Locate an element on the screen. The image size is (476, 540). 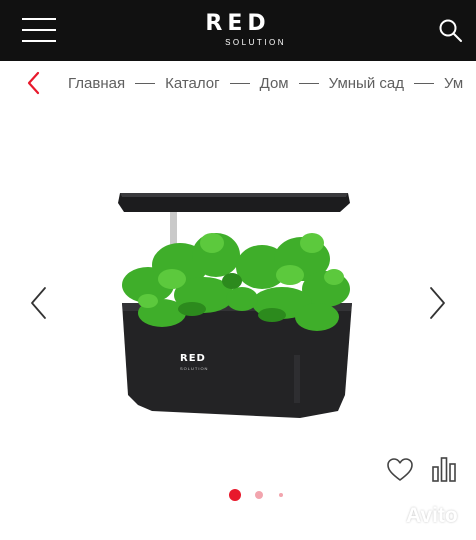
top-bar: RED SOLUTION is located at coordinates (238, 30).